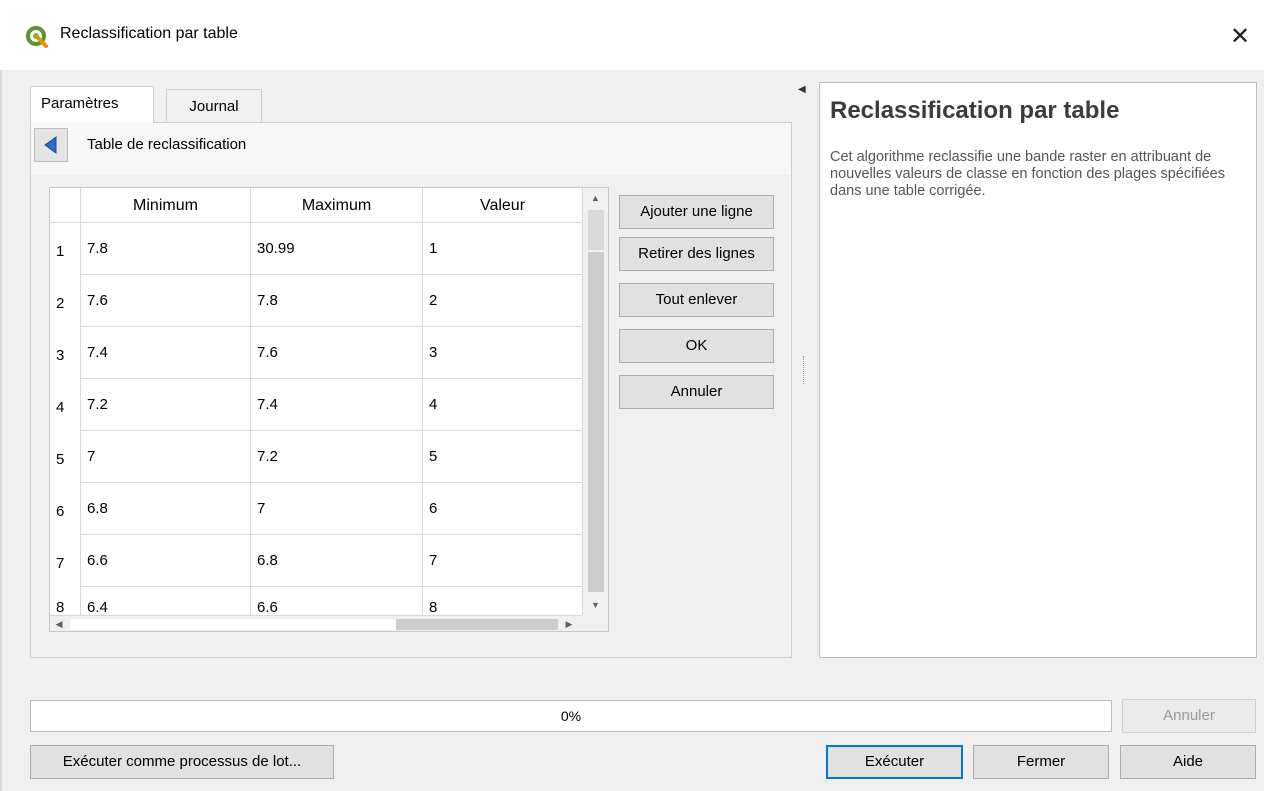  Describe the element at coordinates (411, 149) in the screenshot. I see `panel-header: Table de reclassification` at that location.